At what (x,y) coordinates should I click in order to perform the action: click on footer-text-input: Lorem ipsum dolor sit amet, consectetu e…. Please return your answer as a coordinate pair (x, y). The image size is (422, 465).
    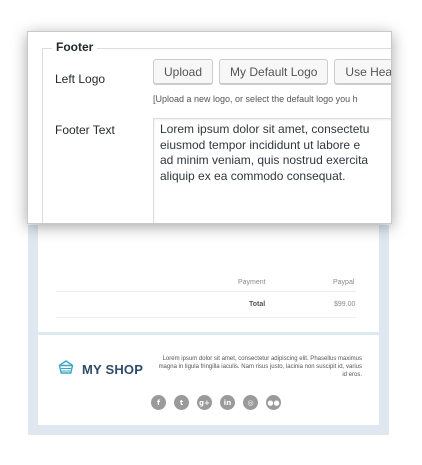
    Looking at the image, I should click on (272, 170).